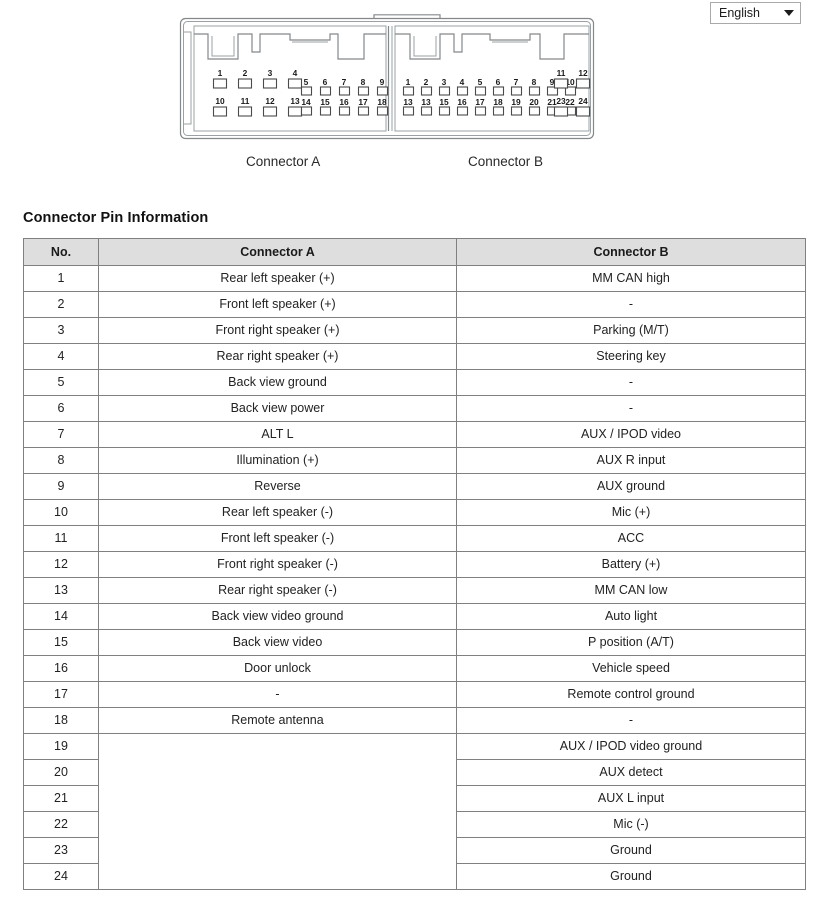 The image size is (823, 904). I want to click on svg-text: 4, so click(462, 82).